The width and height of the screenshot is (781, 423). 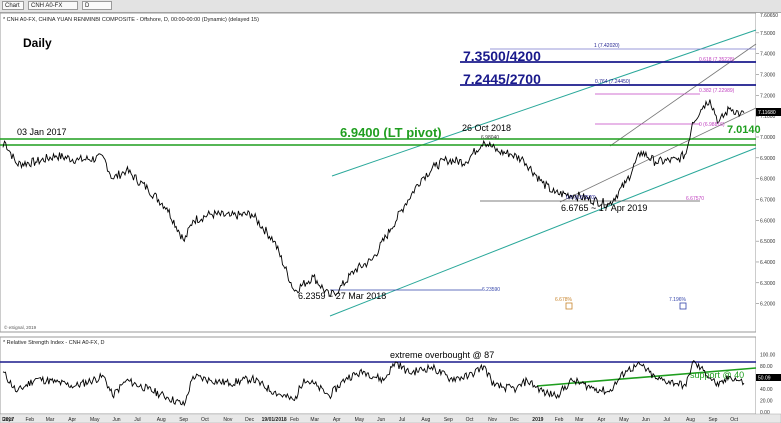 I want to click on y-tick-label: 6.9000, so click(x=768, y=159).